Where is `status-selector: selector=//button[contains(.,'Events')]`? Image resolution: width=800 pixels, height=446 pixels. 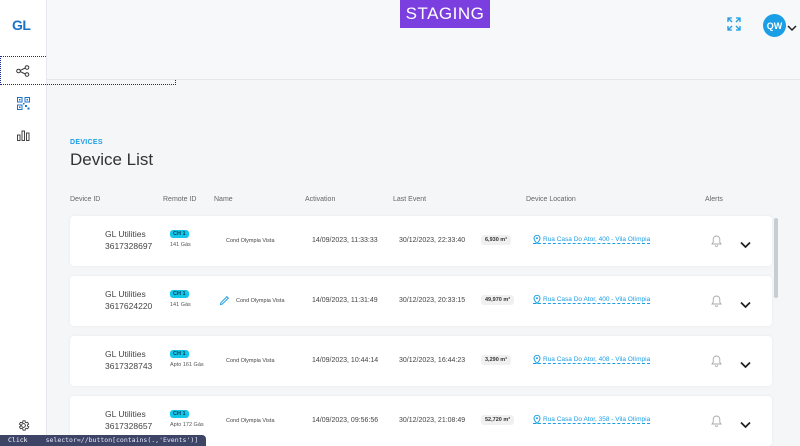 status-selector: selector=//button[contains(.,'Events')] is located at coordinates (122, 440).